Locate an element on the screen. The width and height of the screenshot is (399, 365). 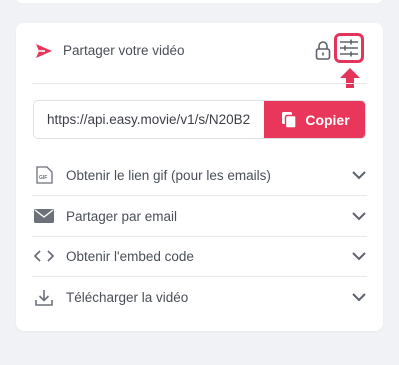
copy-button: Copier is located at coordinates (314, 119).